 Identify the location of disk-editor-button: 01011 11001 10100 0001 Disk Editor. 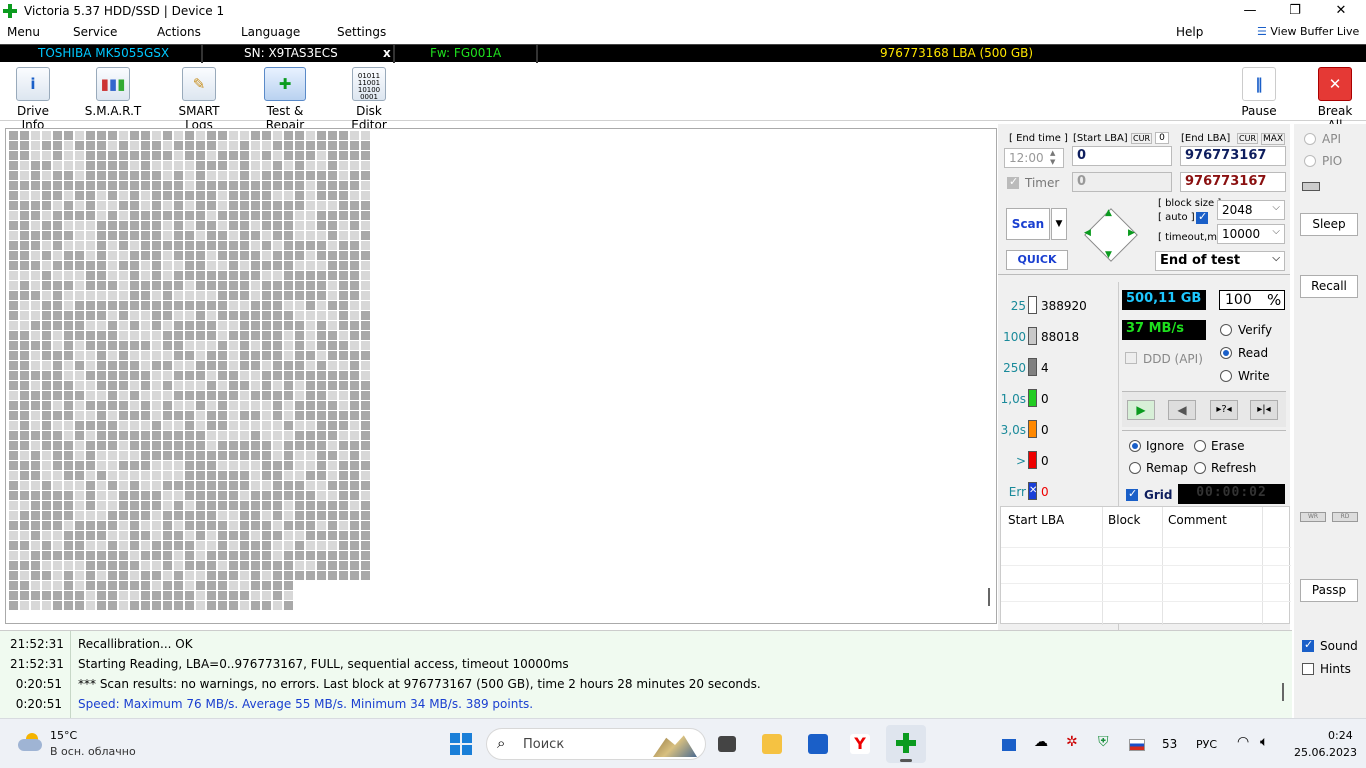
(369, 99).